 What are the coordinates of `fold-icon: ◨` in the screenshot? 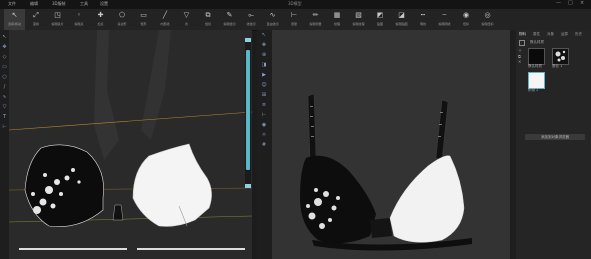 It's located at (264, 65).